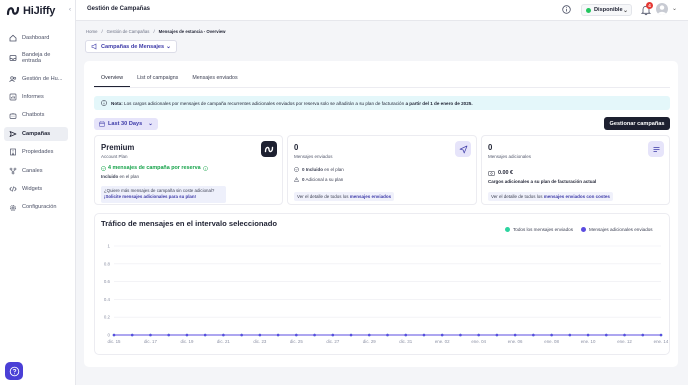  I want to click on plan-badge-icon, so click(269, 149).